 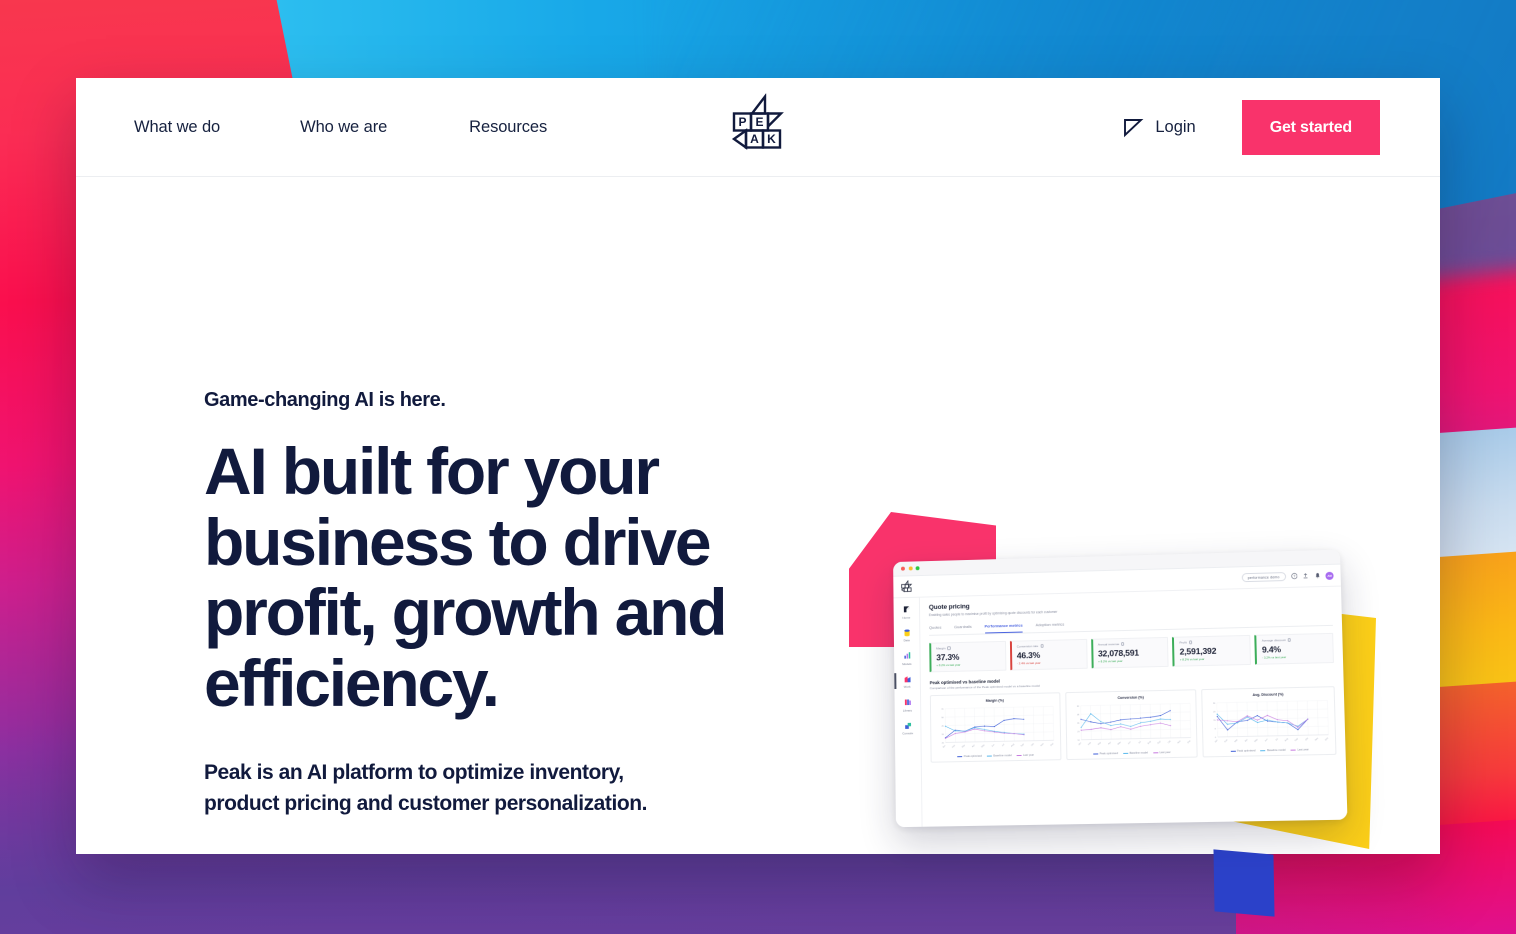 I want to click on svg-text: 23, so click(x=1214, y=712).